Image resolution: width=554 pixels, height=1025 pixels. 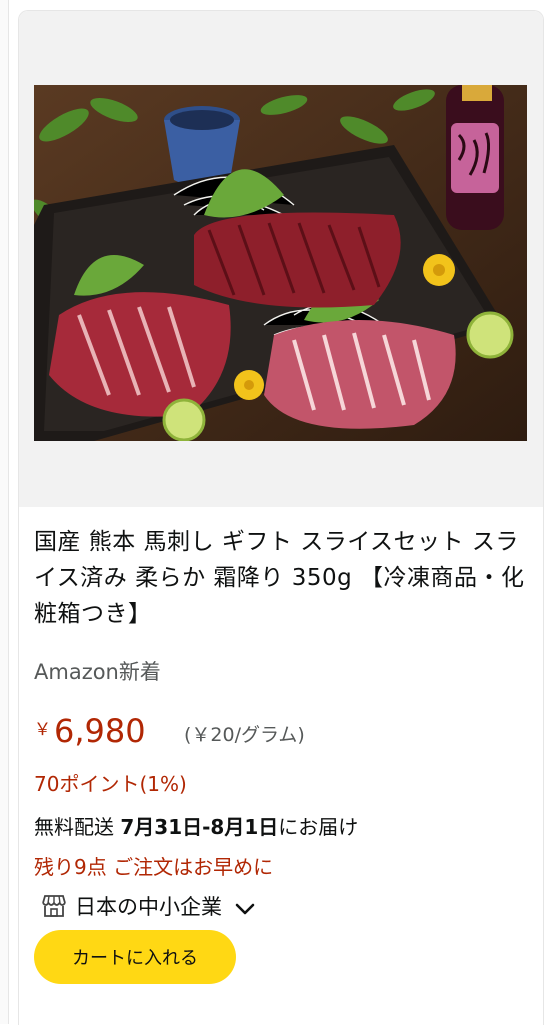 What do you see at coordinates (54, 906) in the screenshot?
I see `storefront-icon` at bounding box center [54, 906].